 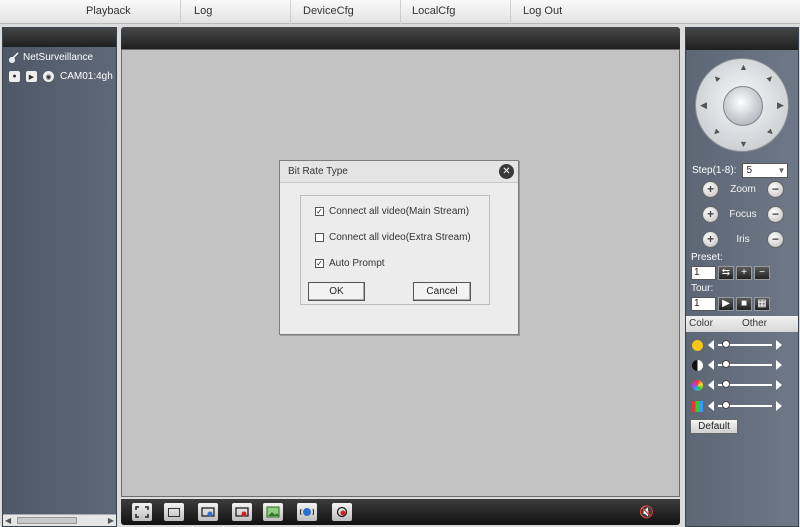 I want to click on horizontal-scrollbar: ◀ ▶, so click(x=59, y=520).